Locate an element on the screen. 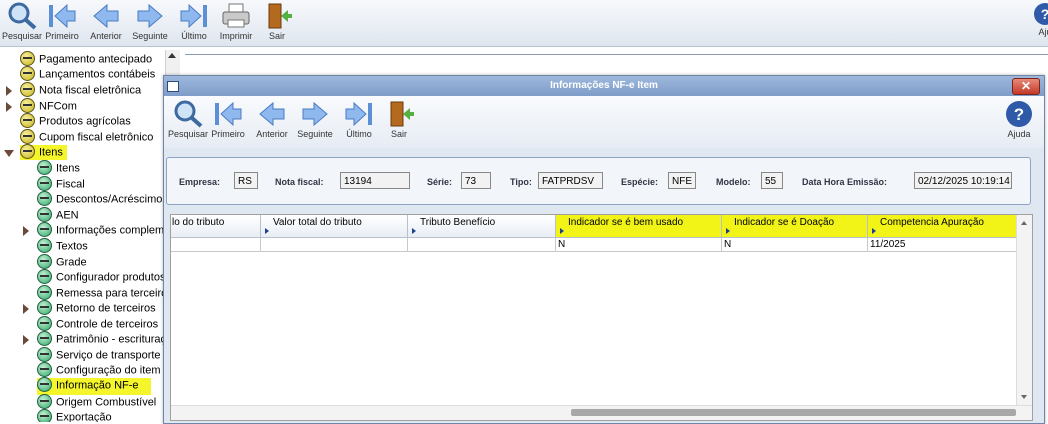 This screenshot has height=424, width=1048. search-button: Pesquisar is located at coordinates (22, 23).